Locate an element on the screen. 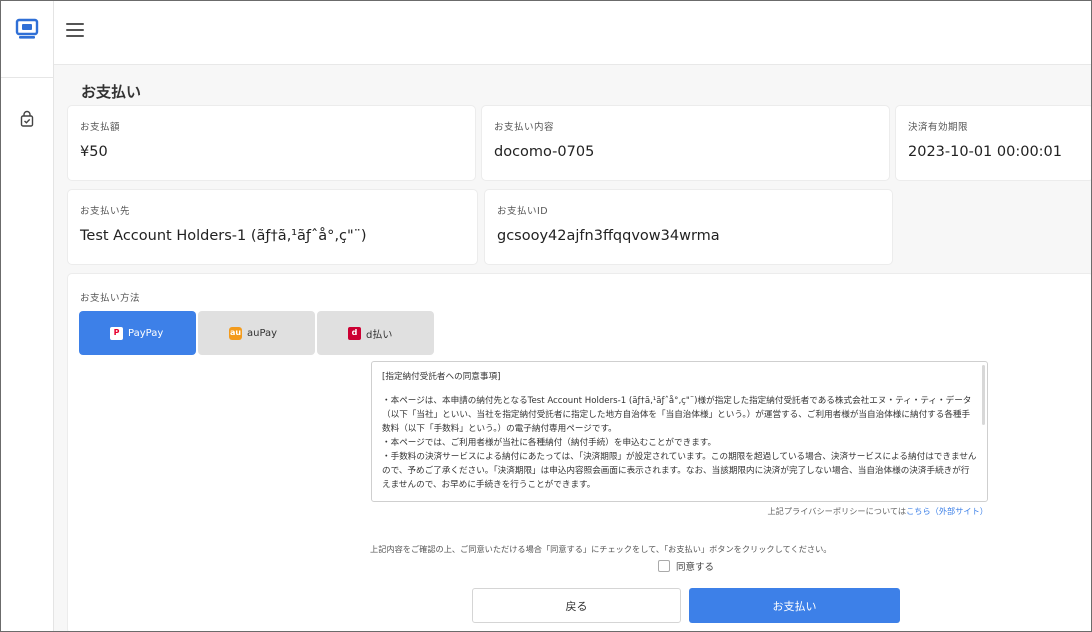 The width and height of the screenshot is (1092, 632). amount-label: お支払額 is located at coordinates (100, 127).